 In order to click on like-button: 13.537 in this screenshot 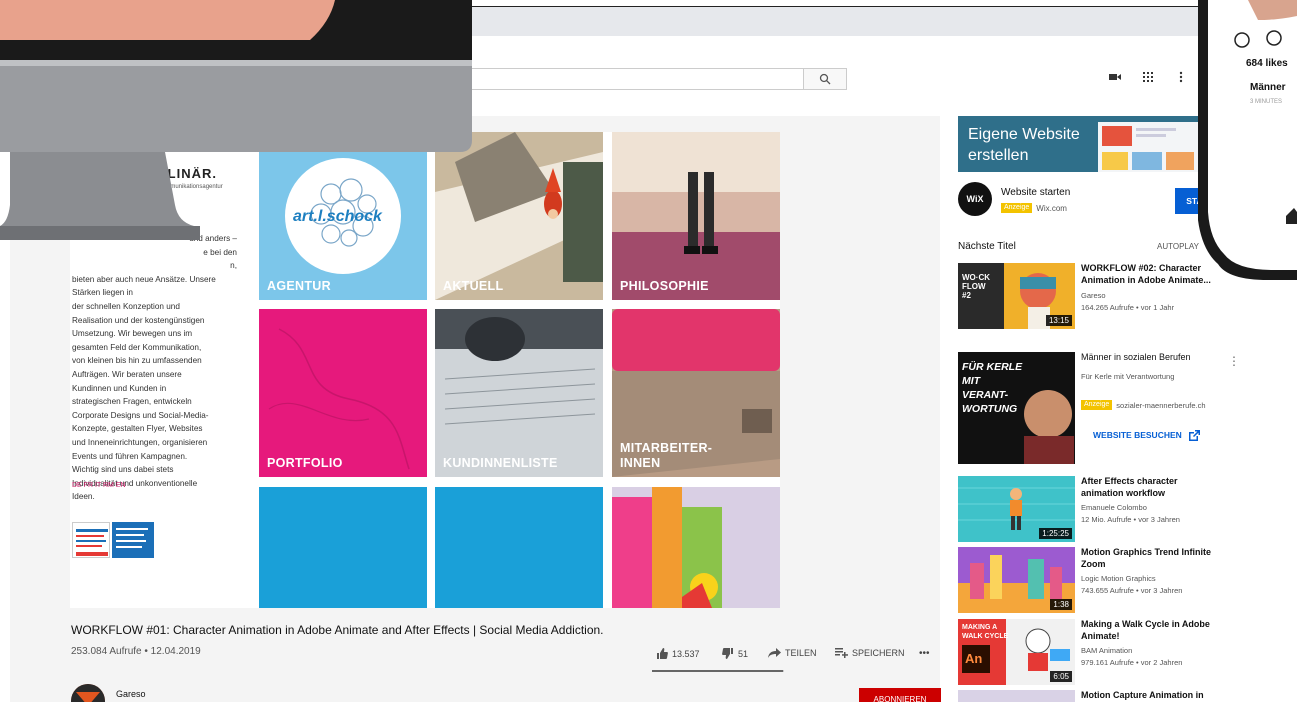, I will do `click(678, 653)`.